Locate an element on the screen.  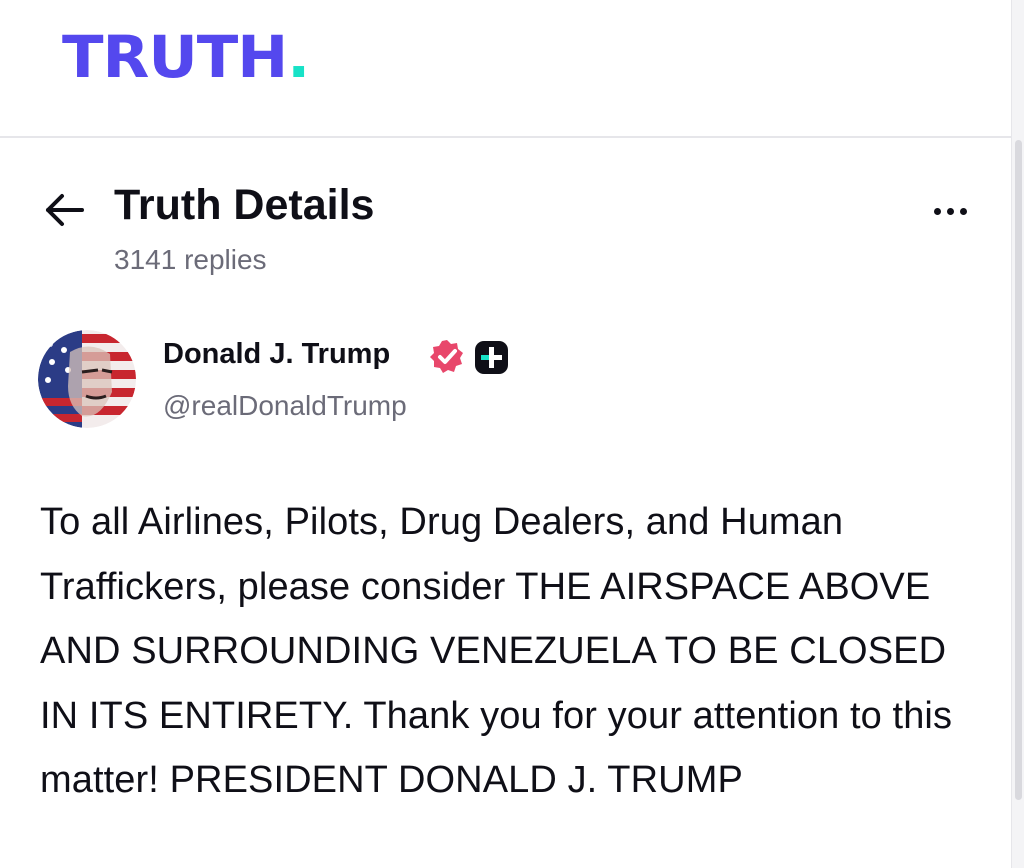
arrow-left-icon is located at coordinates (65, 210).